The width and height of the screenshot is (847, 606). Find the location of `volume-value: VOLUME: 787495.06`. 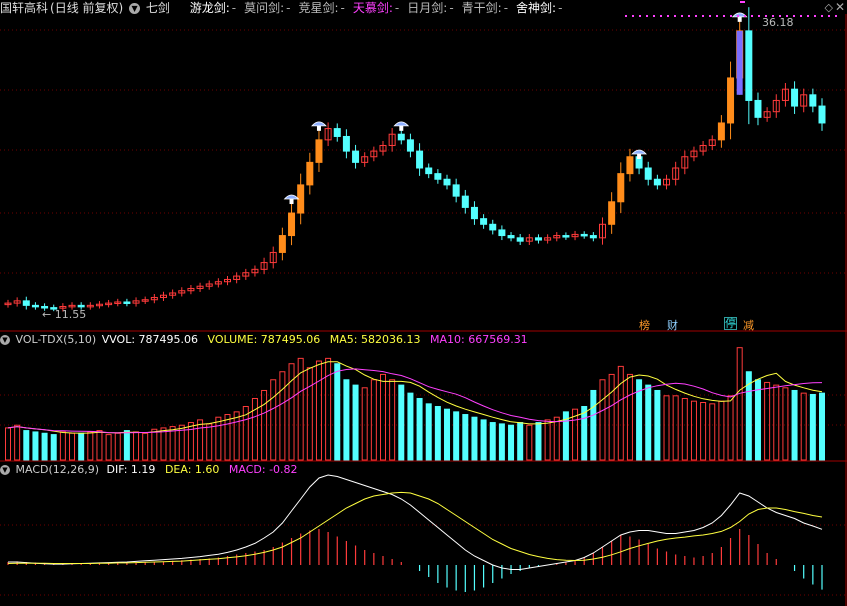

volume-value: VOLUME: 787495.06 is located at coordinates (264, 339).